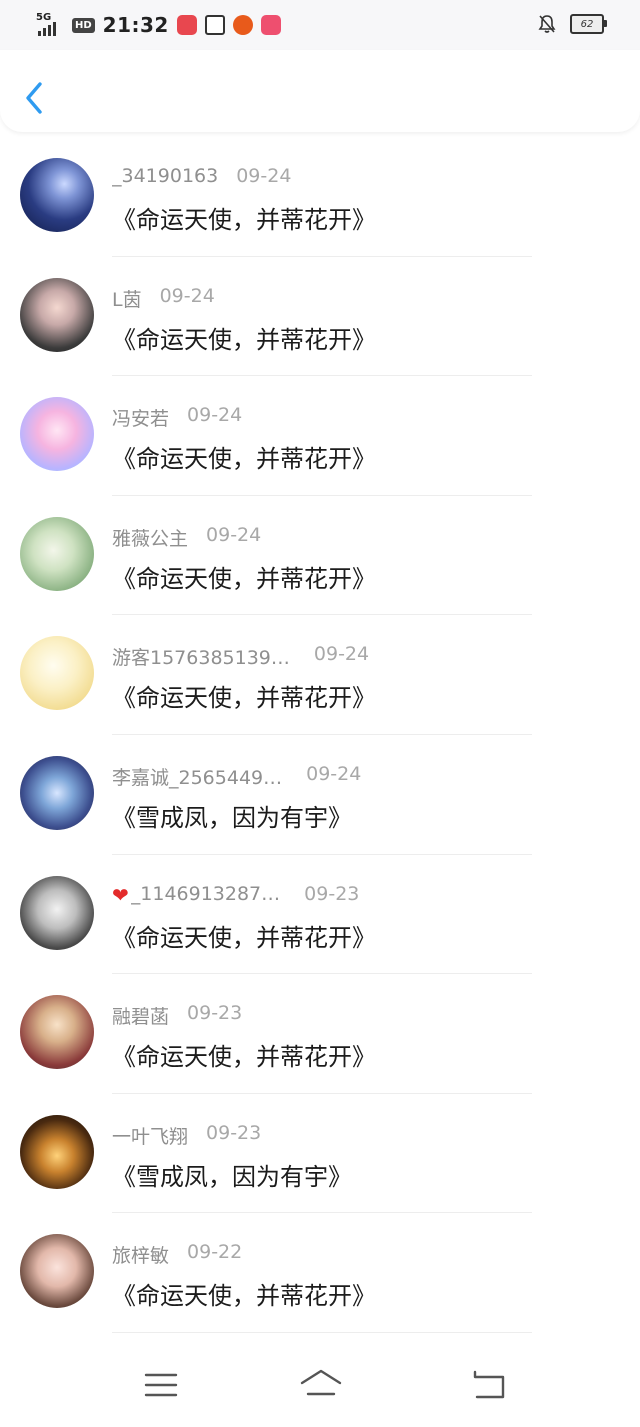 Image resolution: width=640 pixels, height=1427 pixels. Describe the element at coordinates (322, 1332) in the screenshot. I see `divider` at that location.